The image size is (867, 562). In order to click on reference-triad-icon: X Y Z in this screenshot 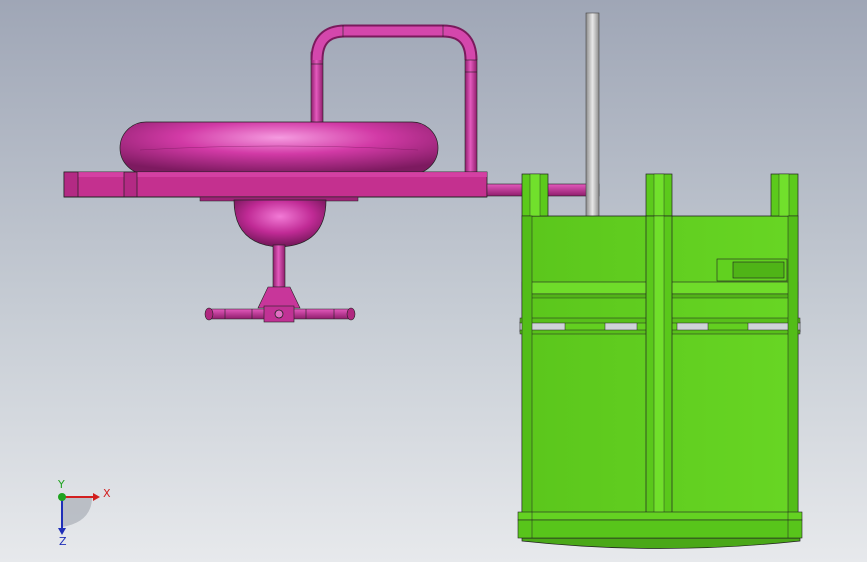, I will do `click(84, 513)`.